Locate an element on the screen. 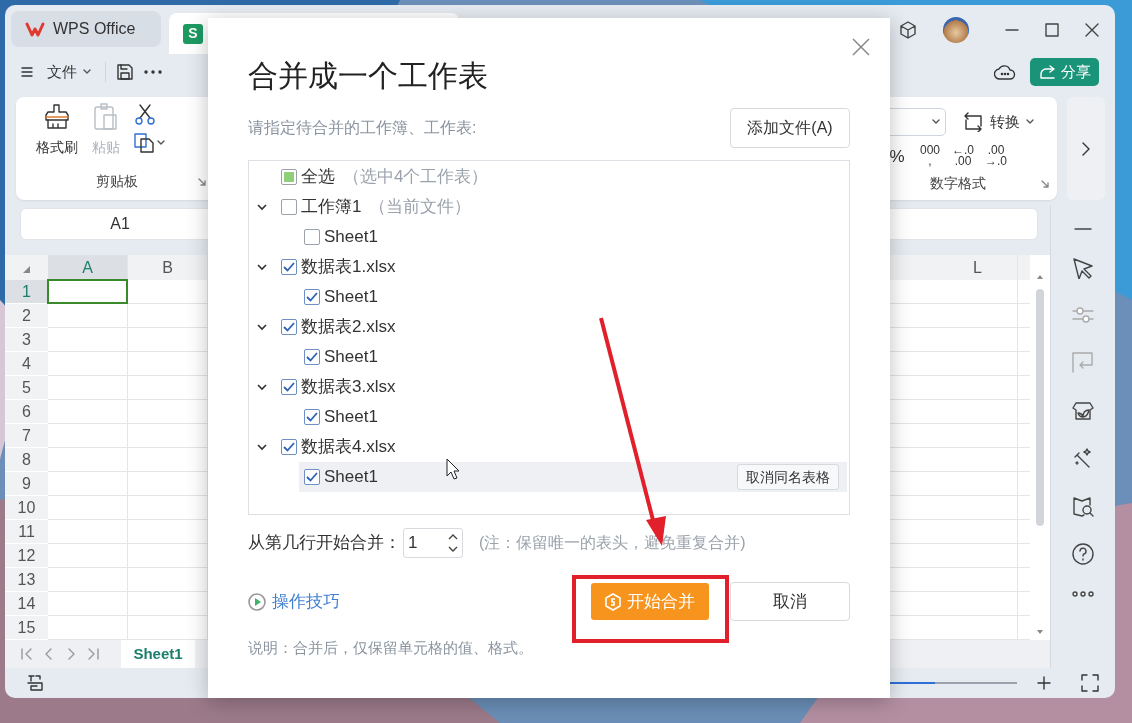 This screenshot has height=723, width=1132. row-header: 7 is located at coordinates (26, 436).